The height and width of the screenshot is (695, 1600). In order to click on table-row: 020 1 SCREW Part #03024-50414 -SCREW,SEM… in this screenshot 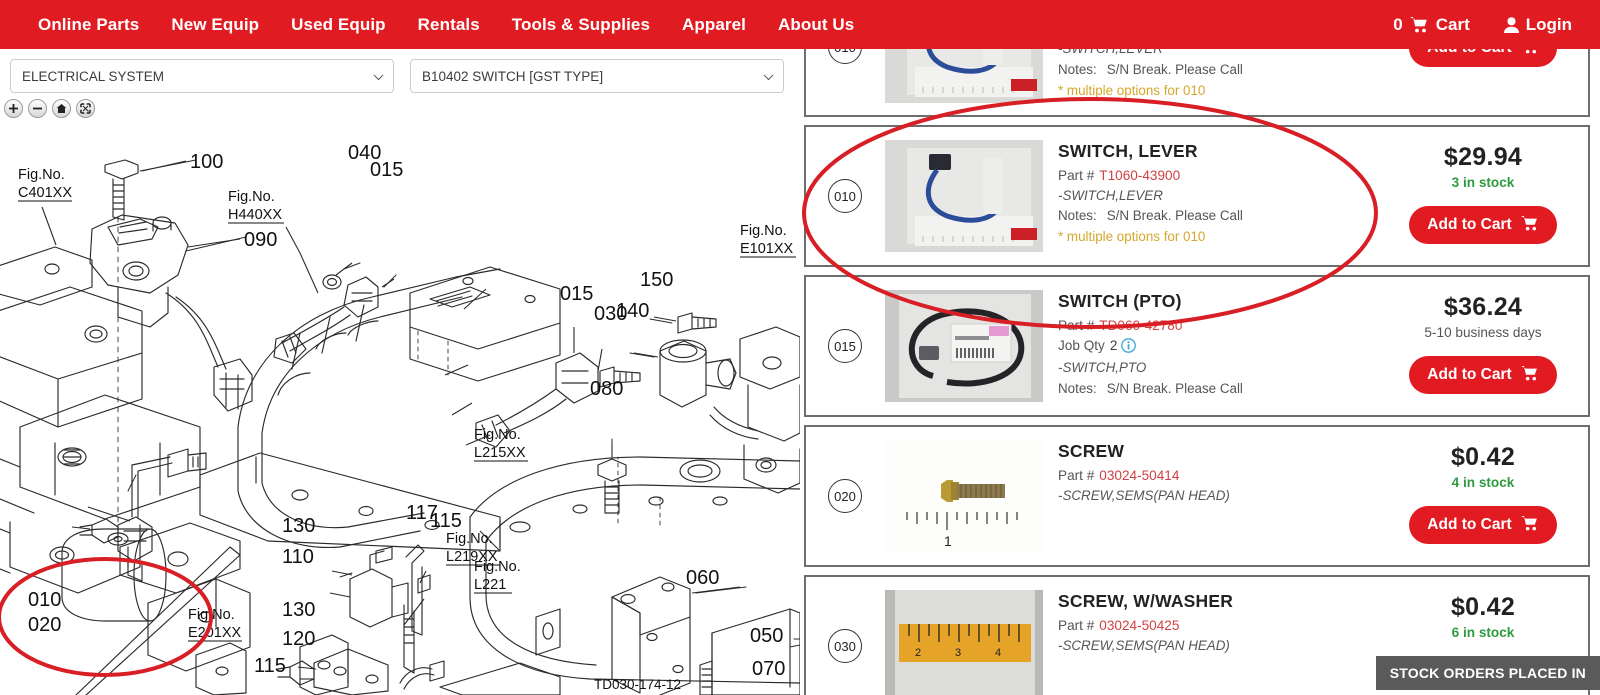, I will do `click(1197, 496)`.